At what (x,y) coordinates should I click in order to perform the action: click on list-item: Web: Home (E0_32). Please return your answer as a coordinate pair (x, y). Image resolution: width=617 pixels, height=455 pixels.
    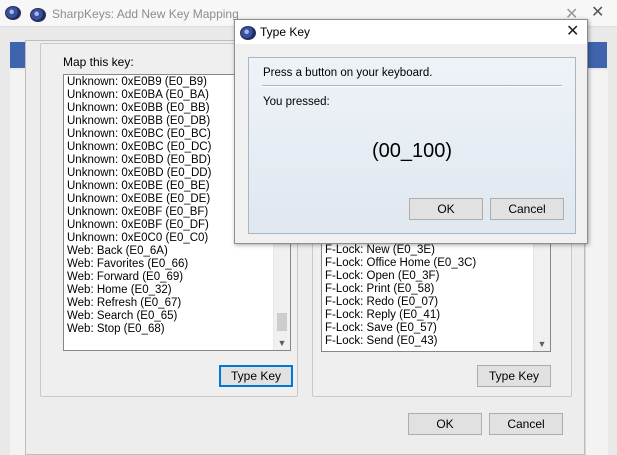
    Looking at the image, I should click on (170, 290).